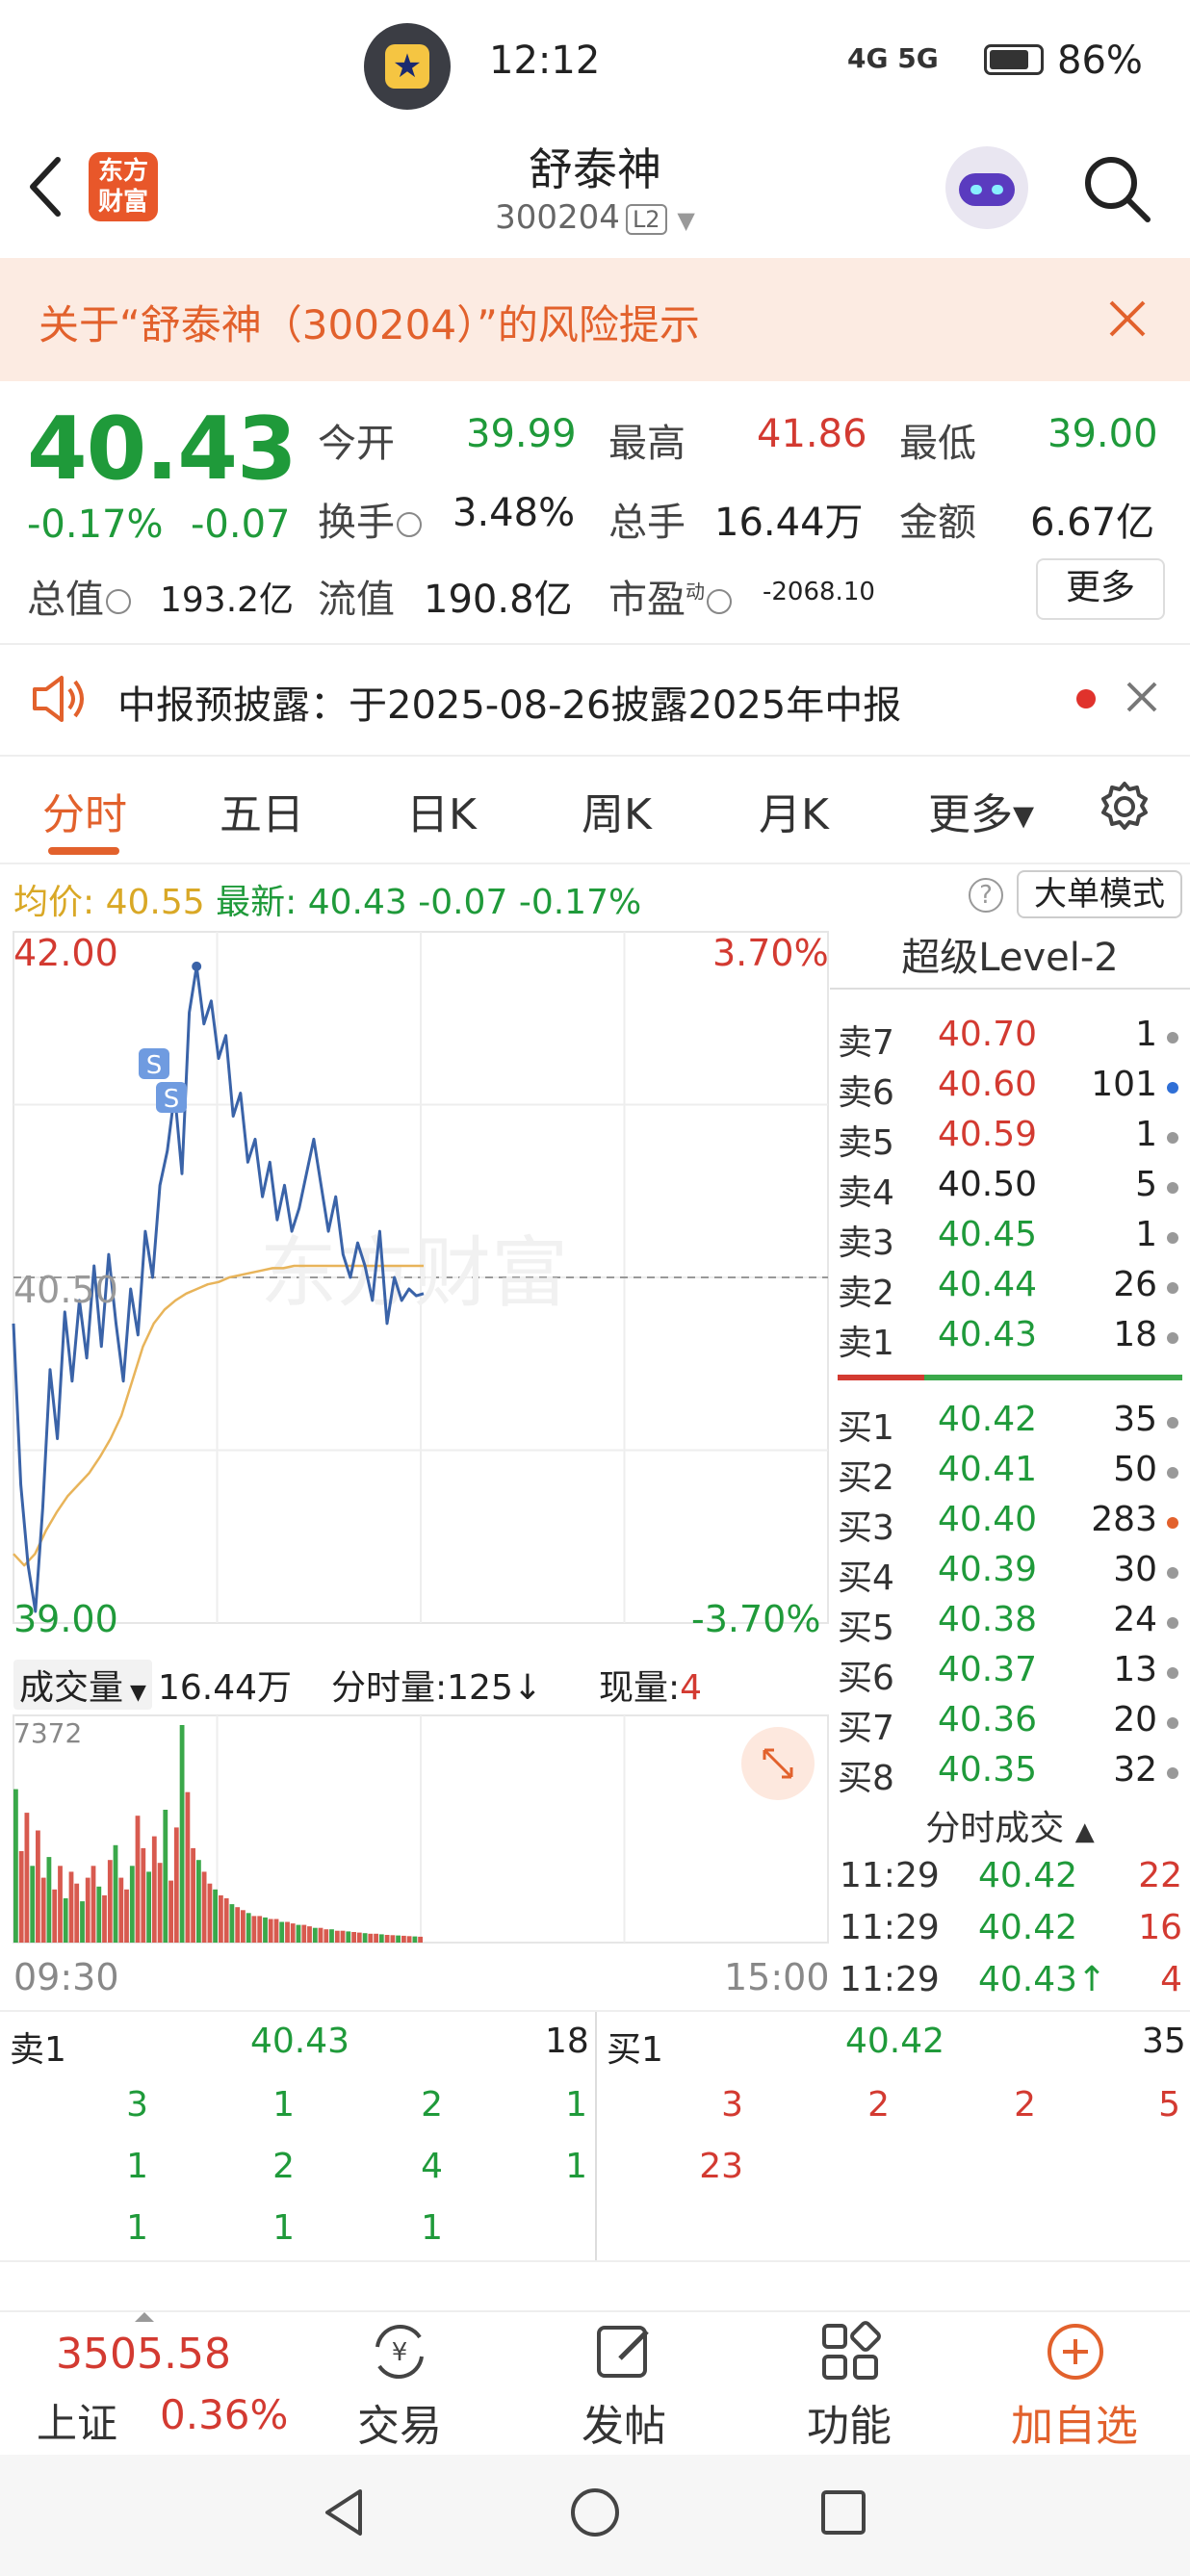  I want to click on orderbook-row: 卖5 40.59 1, so click(1011, 1140).